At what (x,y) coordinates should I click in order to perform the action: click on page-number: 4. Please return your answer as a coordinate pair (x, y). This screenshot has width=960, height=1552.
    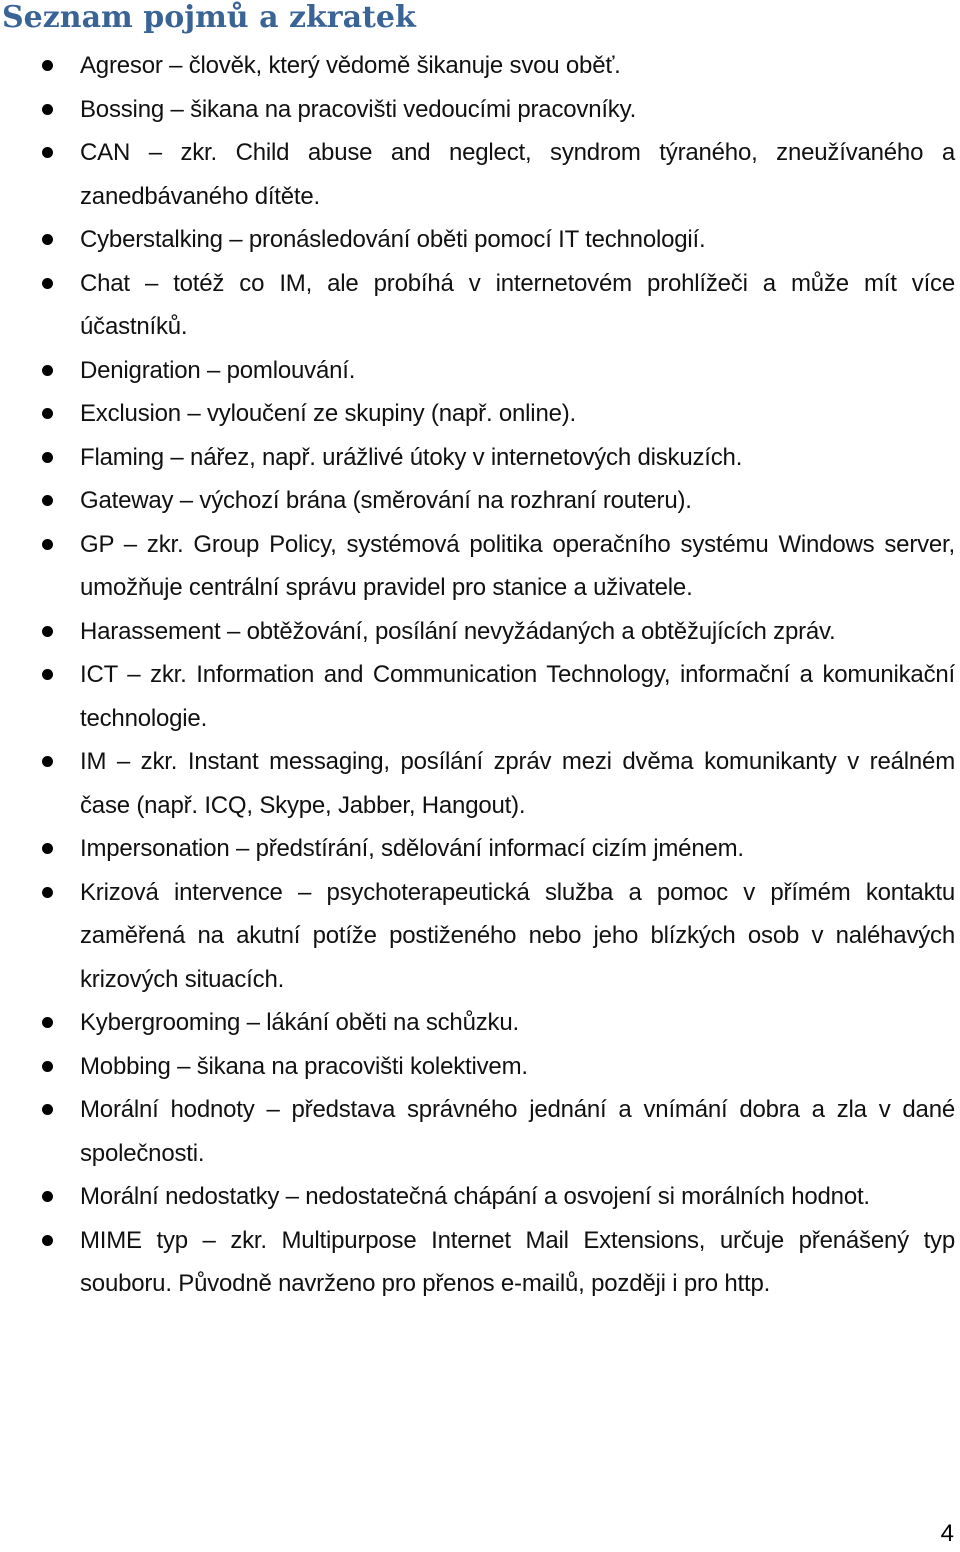
    Looking at the image, I should click on (947, 1533).